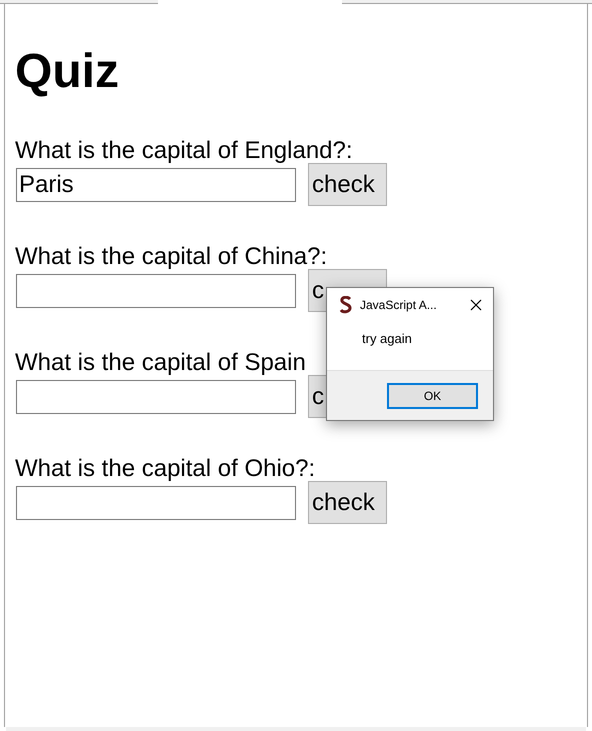 Image resolution: width=592 pixels, height=731 pixels. I want to click on page-heading: Quiz, so click(67, 72).